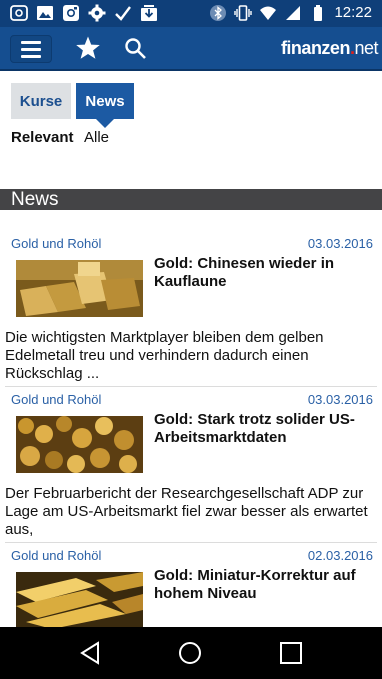 The image size is (382, 679). Describe the element at coordinates (291, 653) in the screenshot. I see `recents-icon` at that location.